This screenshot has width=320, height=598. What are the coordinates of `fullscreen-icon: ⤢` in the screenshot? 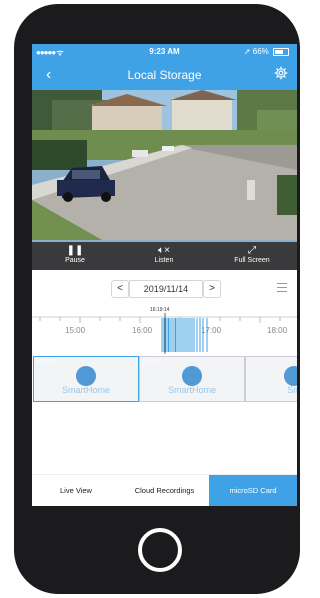 It's located at (252, 250).